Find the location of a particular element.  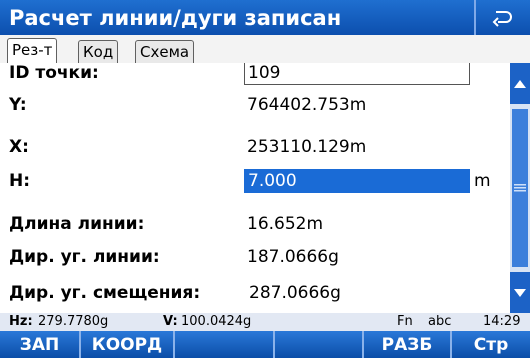

point-id-input: 109 is located at coordinates (357, 74).